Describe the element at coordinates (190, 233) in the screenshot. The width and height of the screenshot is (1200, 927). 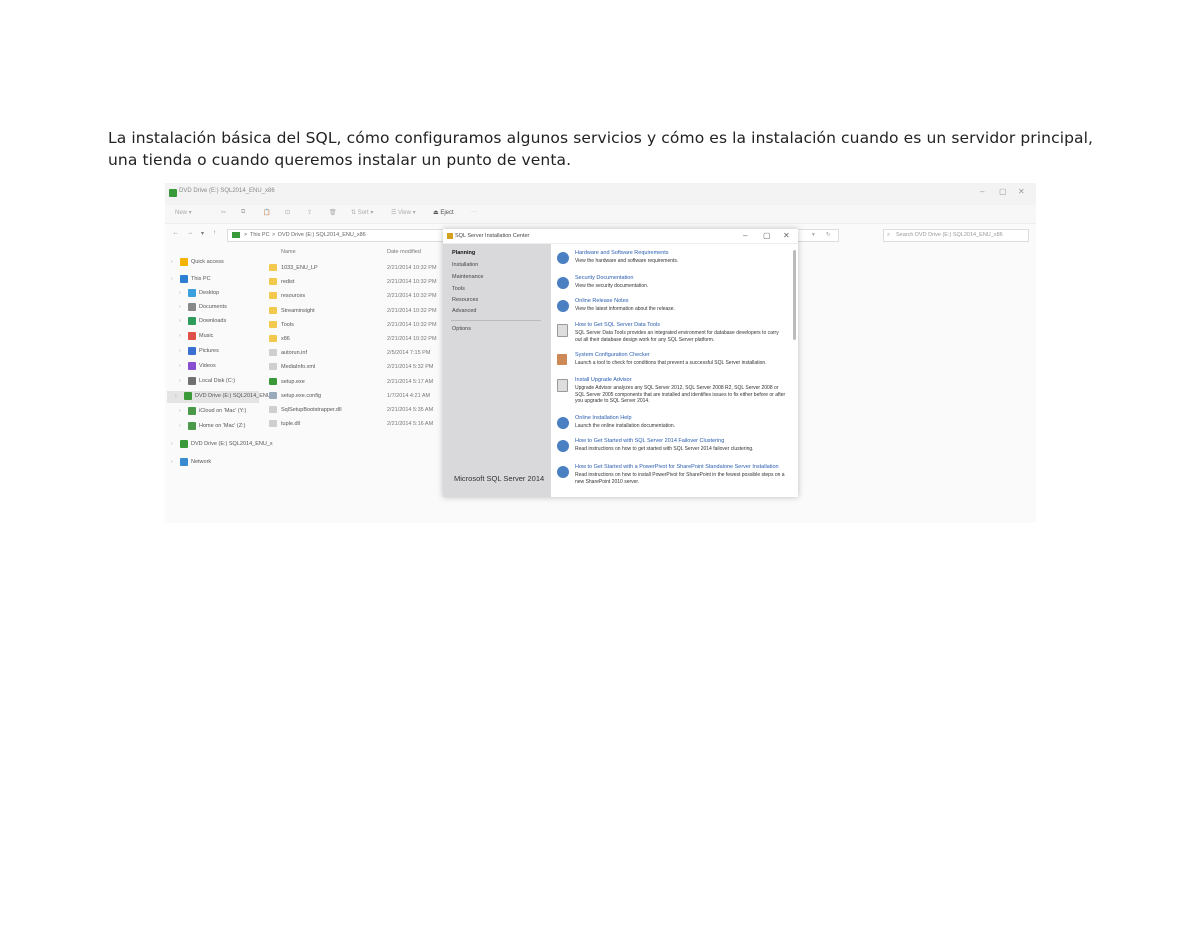
I see `forward-icon: →` at that location.